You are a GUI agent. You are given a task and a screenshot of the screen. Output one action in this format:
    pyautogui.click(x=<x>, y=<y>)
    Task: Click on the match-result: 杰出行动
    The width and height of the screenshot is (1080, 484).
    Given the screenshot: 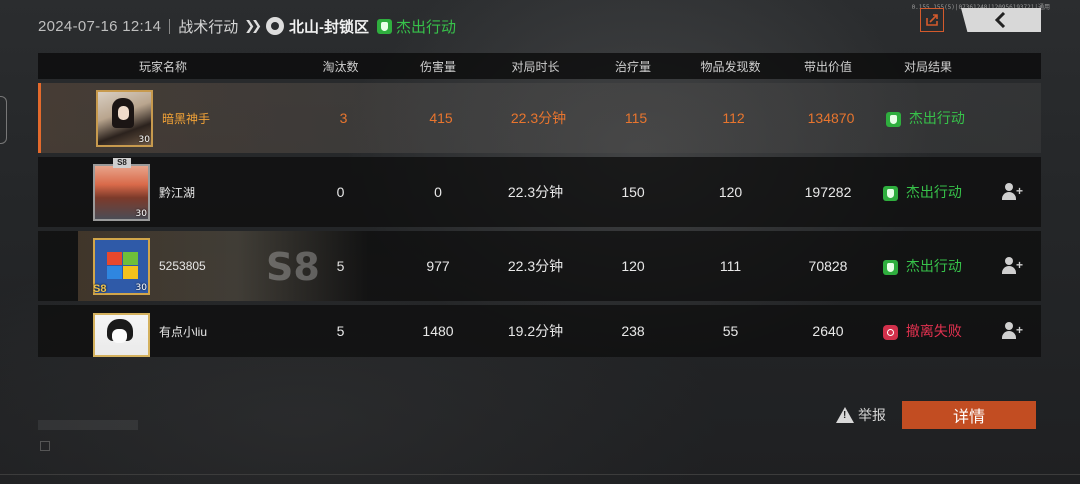 What is the action you would take?
    pyautogui.click(x=426, y=27)
    